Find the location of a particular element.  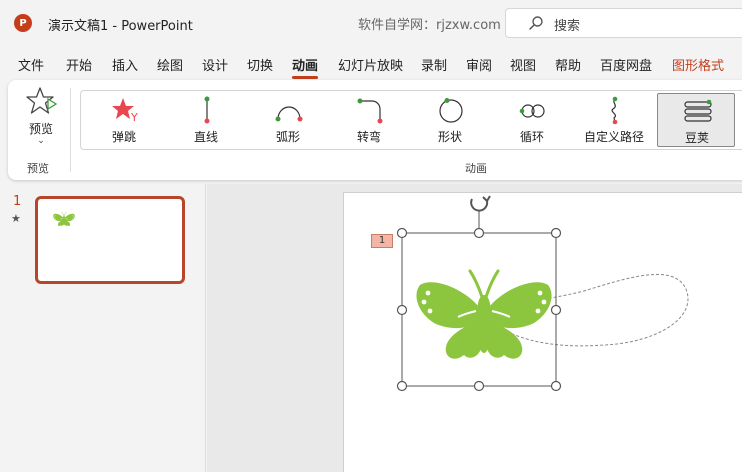

animation-option-7: 自定义路径 is located at coordinates (614, 120).